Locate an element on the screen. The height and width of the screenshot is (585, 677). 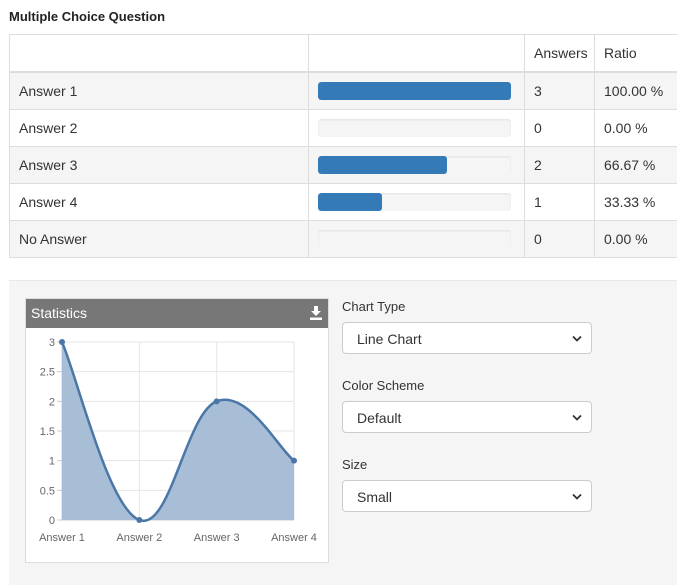
size-value: Small is located at coordinates (374, 497).